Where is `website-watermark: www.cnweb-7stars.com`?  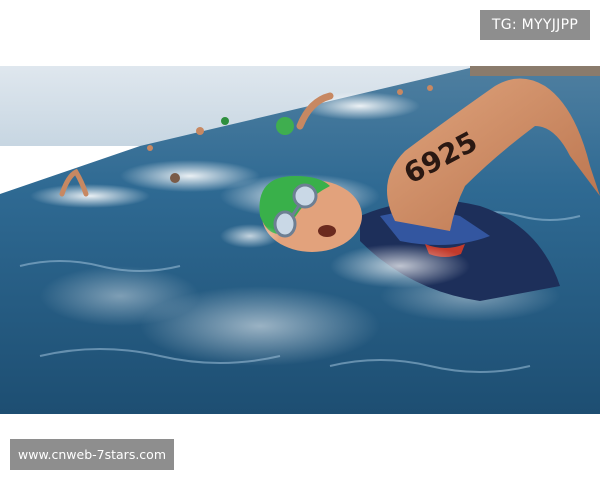
website-watermark: www.cnweb-7stars.com is located at coordinates (92, 454).